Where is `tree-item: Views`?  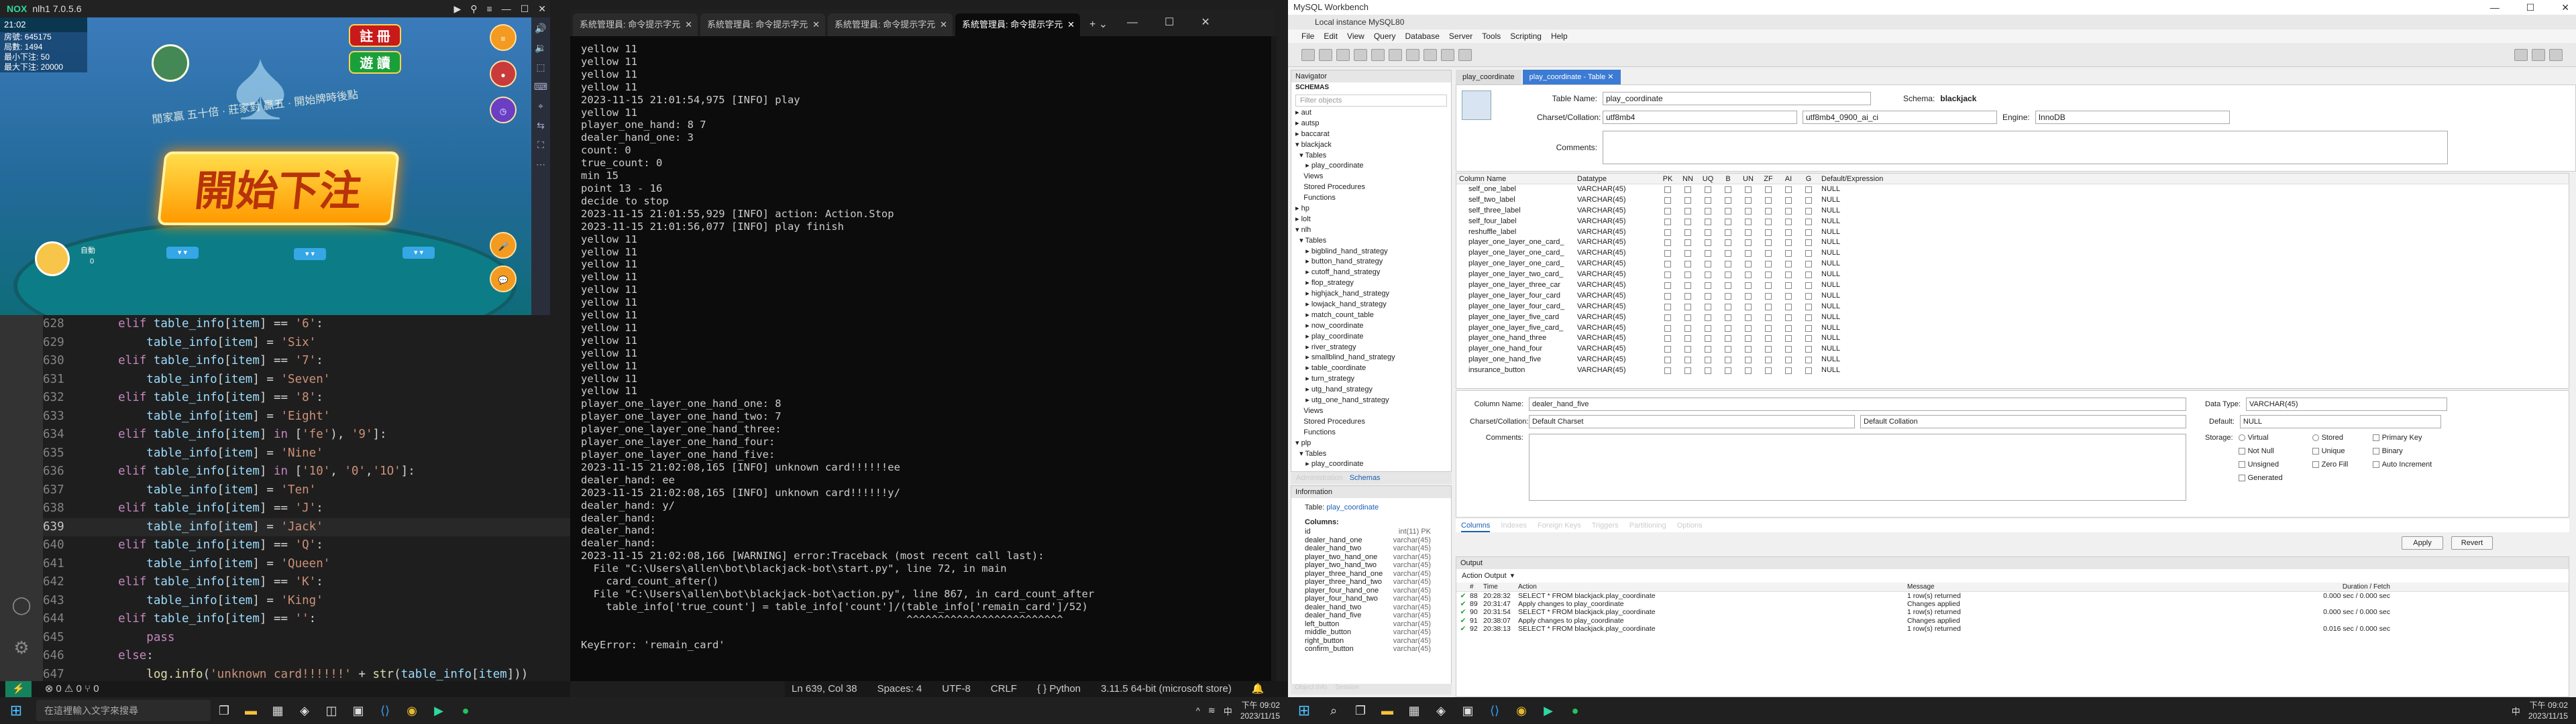 tree-item: Views is located at coordinates (1371, 411).